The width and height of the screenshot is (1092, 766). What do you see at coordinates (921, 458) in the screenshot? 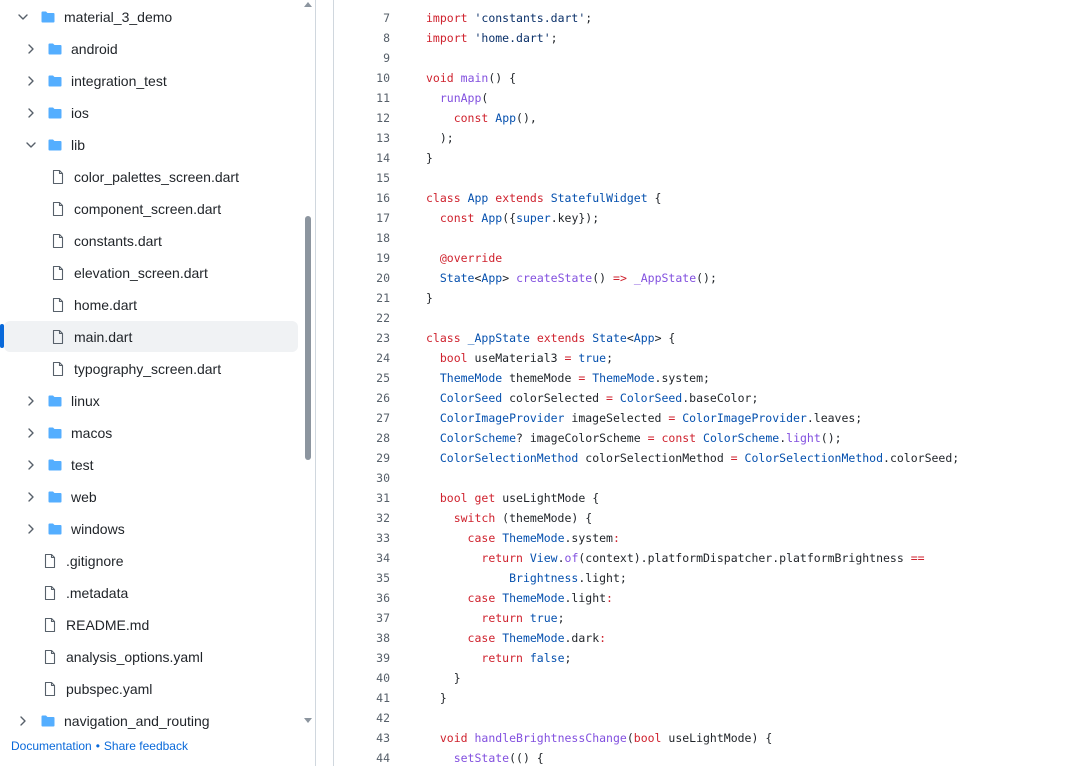
I see `code-token: .colorSeed;` at bounding box center [921, 458].